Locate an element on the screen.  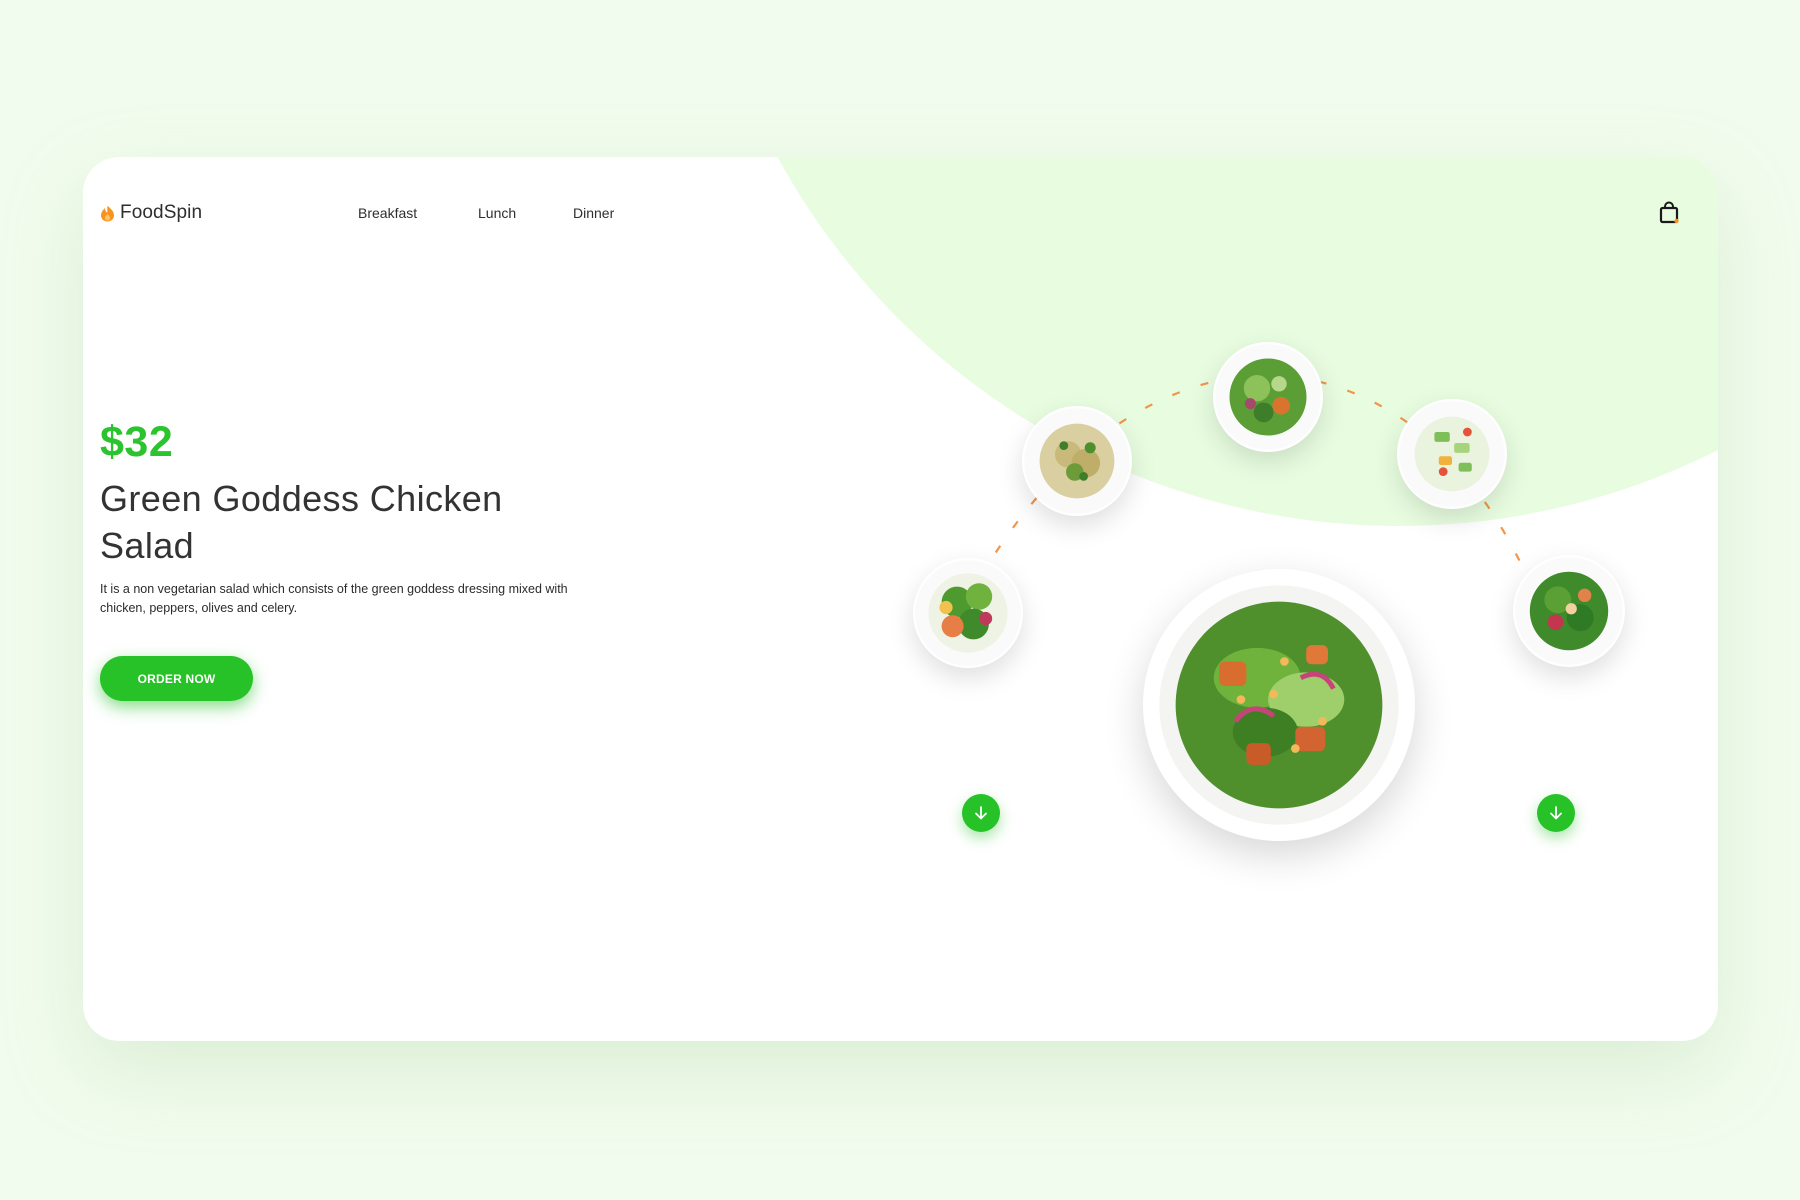
dish-plate-main is located at coordinates (1279, 705).